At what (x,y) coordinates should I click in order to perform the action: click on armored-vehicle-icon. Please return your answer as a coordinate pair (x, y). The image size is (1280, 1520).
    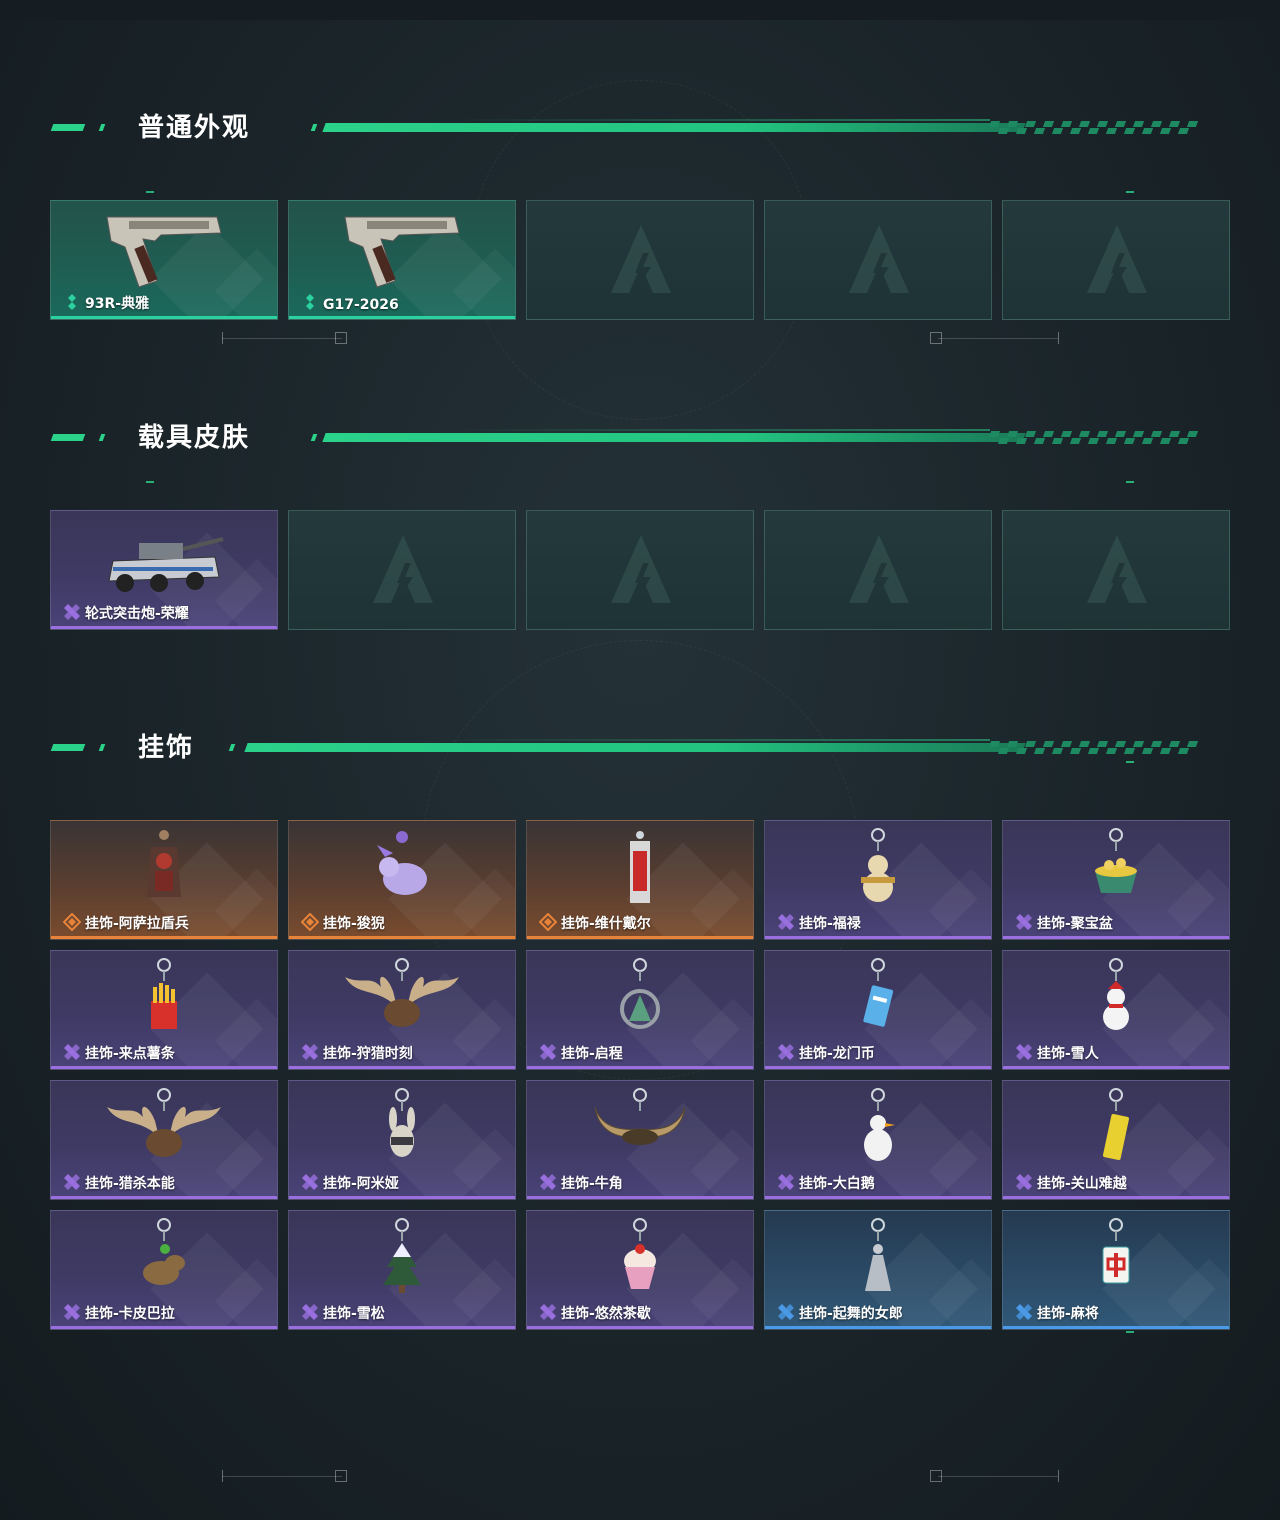
    Looking at the image, I should click on (164, 559).